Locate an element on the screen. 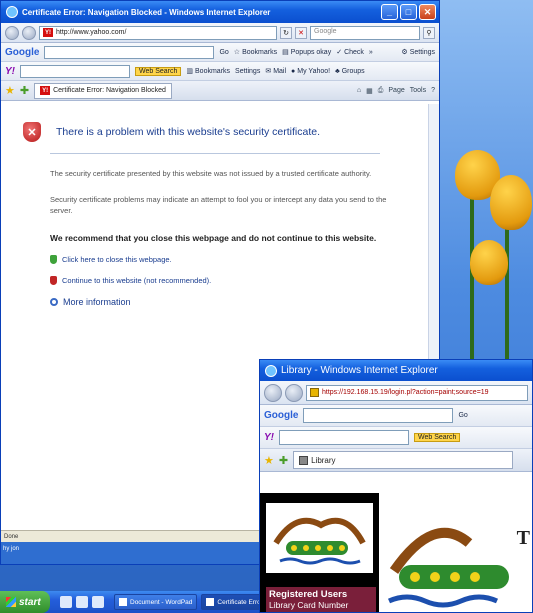 This screenshot has width=533, height=613. google-toolbar: Google Go is located at coordinates (396, 416).